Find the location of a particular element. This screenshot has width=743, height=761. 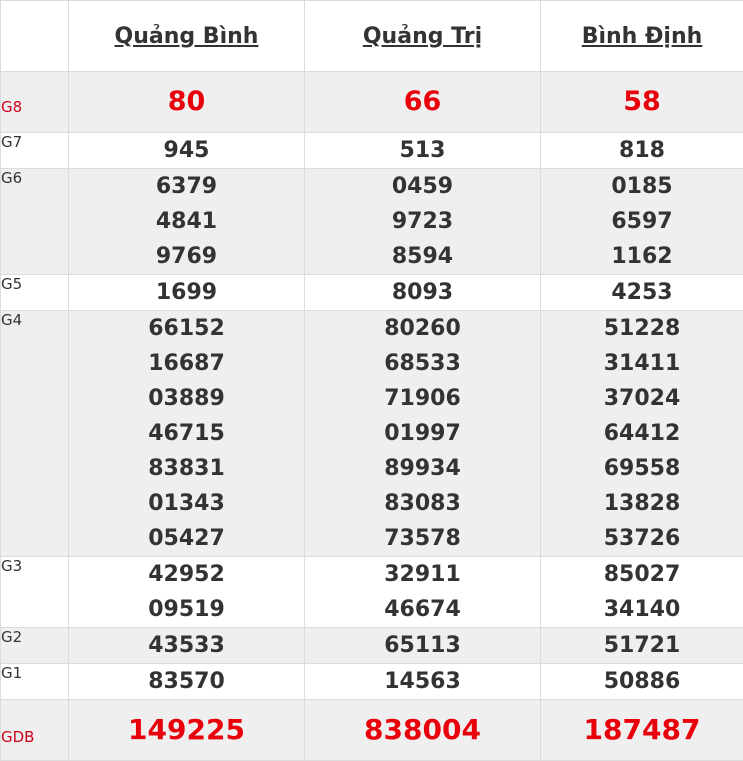

prize-cell: 4295209519 is located at coordinates (187, 592).